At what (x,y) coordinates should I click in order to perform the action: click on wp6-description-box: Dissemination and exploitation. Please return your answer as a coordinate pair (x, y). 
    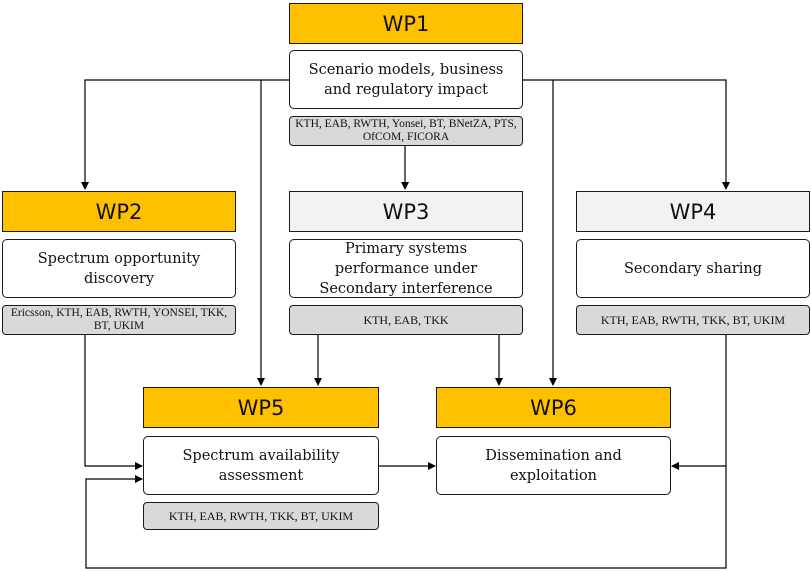
    Looking at the image, I should click on (553, 465).